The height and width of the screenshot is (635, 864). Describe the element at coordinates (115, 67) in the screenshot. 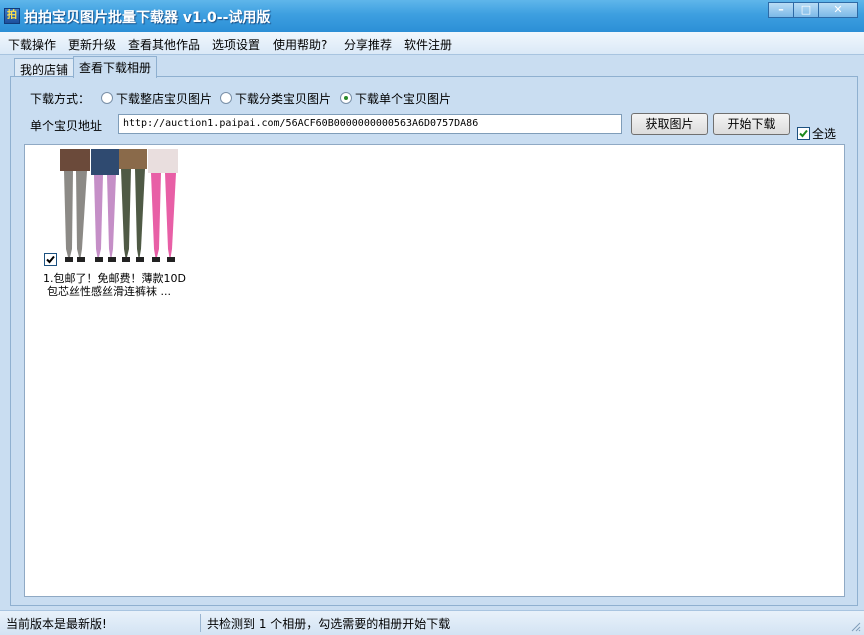

I see `tab-view-albums: 查看下载相册` at that location.